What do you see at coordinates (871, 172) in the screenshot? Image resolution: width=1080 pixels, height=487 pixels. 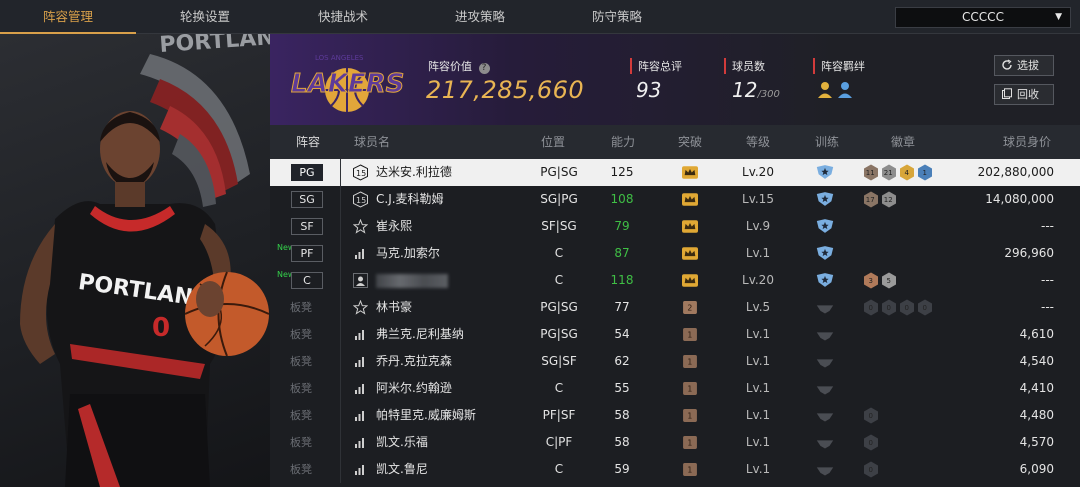 I see `badge-icon: 11` at bounding box center [871, 172].